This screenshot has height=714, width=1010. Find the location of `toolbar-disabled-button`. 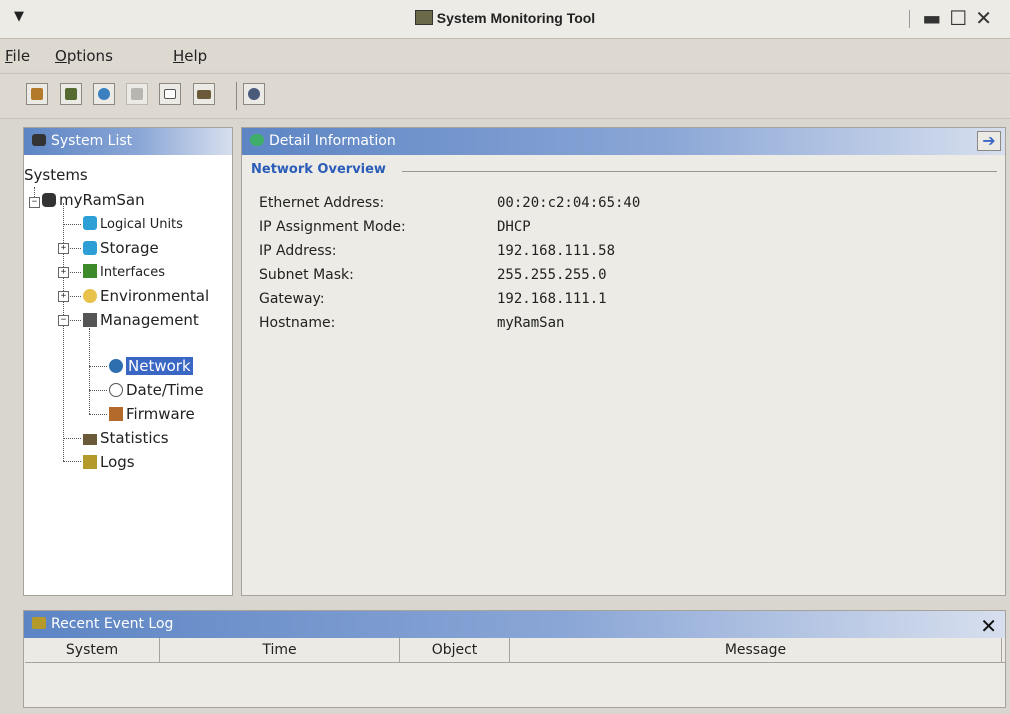

toolbar-disabled-button is located at coordinates (137, 94).